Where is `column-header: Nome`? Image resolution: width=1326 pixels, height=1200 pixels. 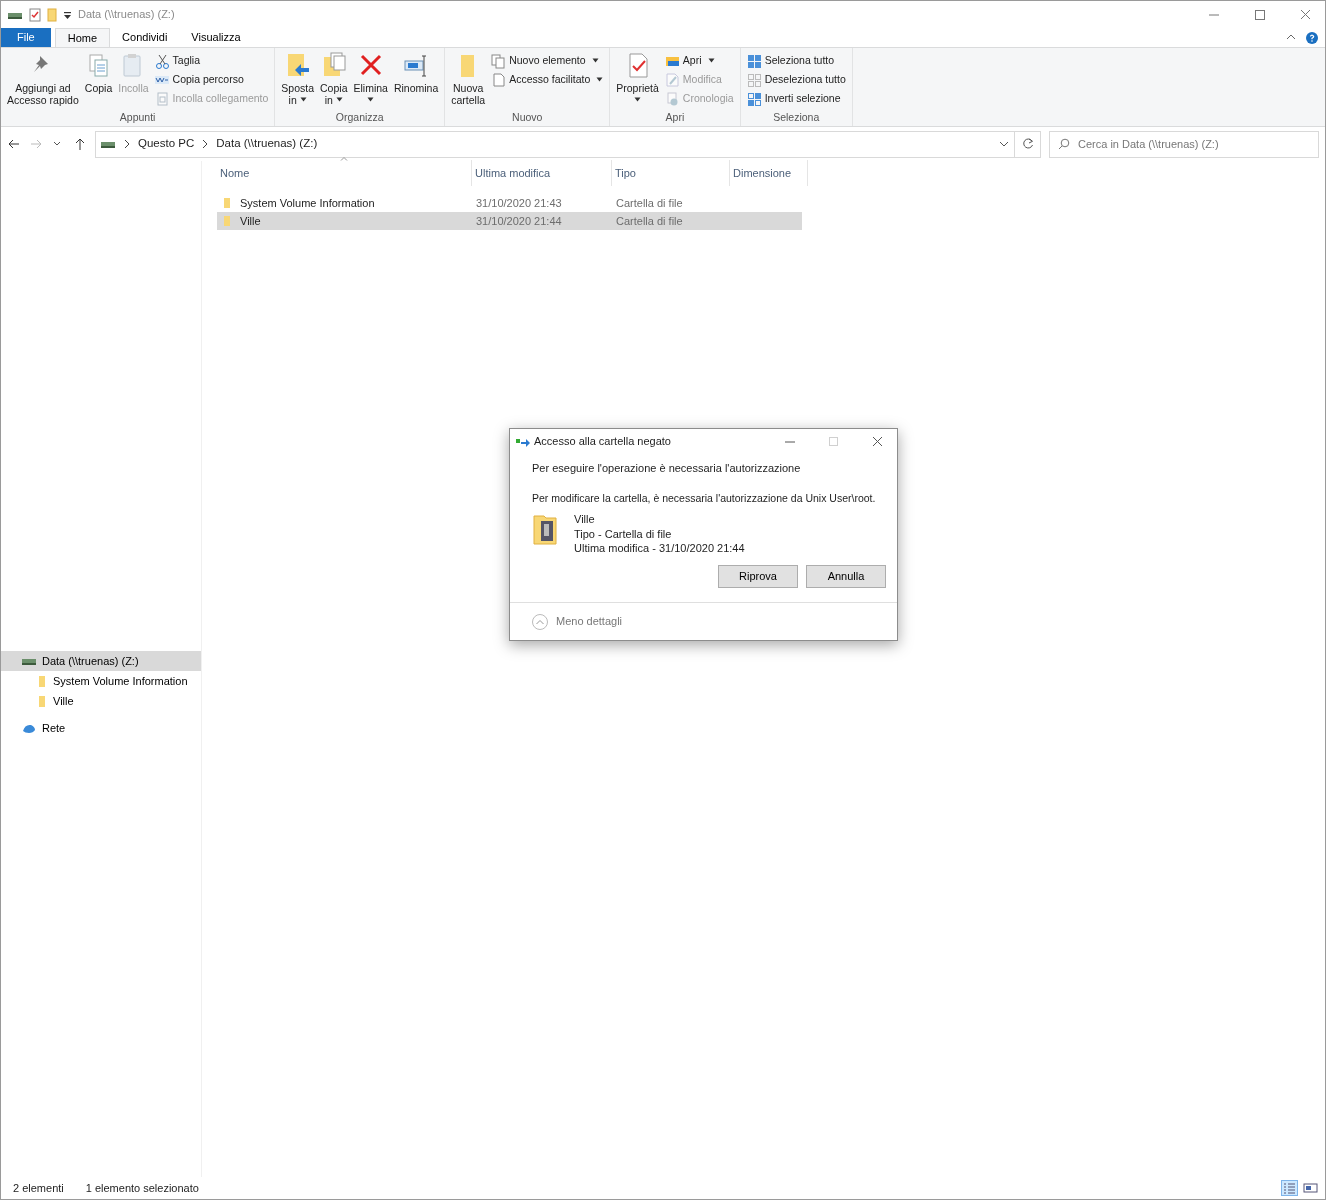
column-header: Nome is located at coordinates (344, 173).